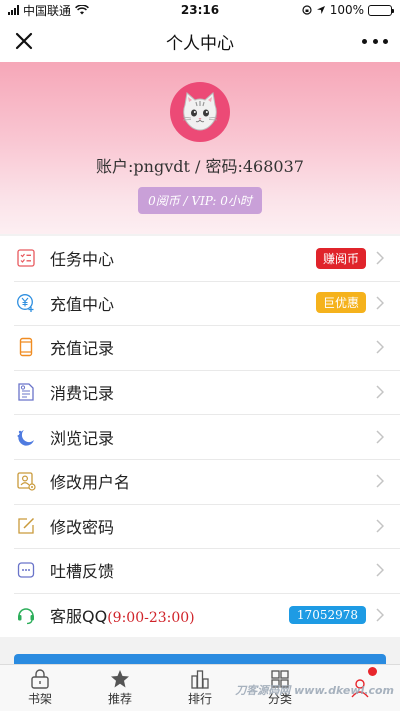  What do you see at coordinates (340, 258) in the screenshot?
I see `earn-coins-badge: 赚阅币` at bounding box center [340, 258].